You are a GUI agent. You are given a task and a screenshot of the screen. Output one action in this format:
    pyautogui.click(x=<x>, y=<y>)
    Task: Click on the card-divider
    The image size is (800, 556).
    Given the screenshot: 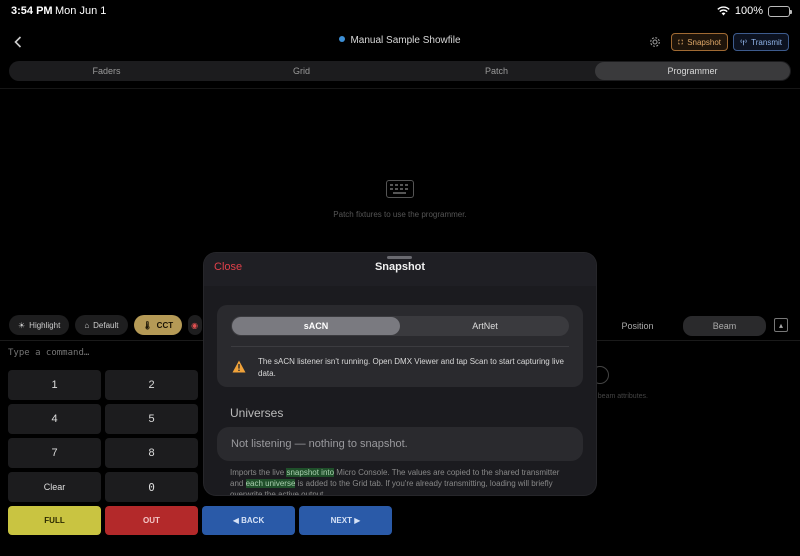 What is the action you would take?
    pyautogui.click(x=400, y=346)
    